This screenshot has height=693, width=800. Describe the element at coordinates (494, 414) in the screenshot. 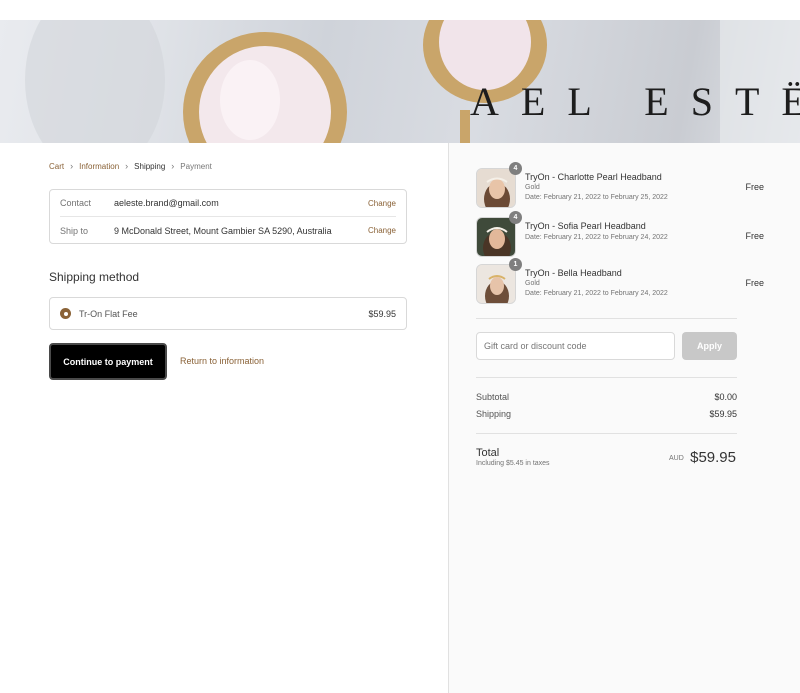

I see `shipping-label: Shipping` at that location.